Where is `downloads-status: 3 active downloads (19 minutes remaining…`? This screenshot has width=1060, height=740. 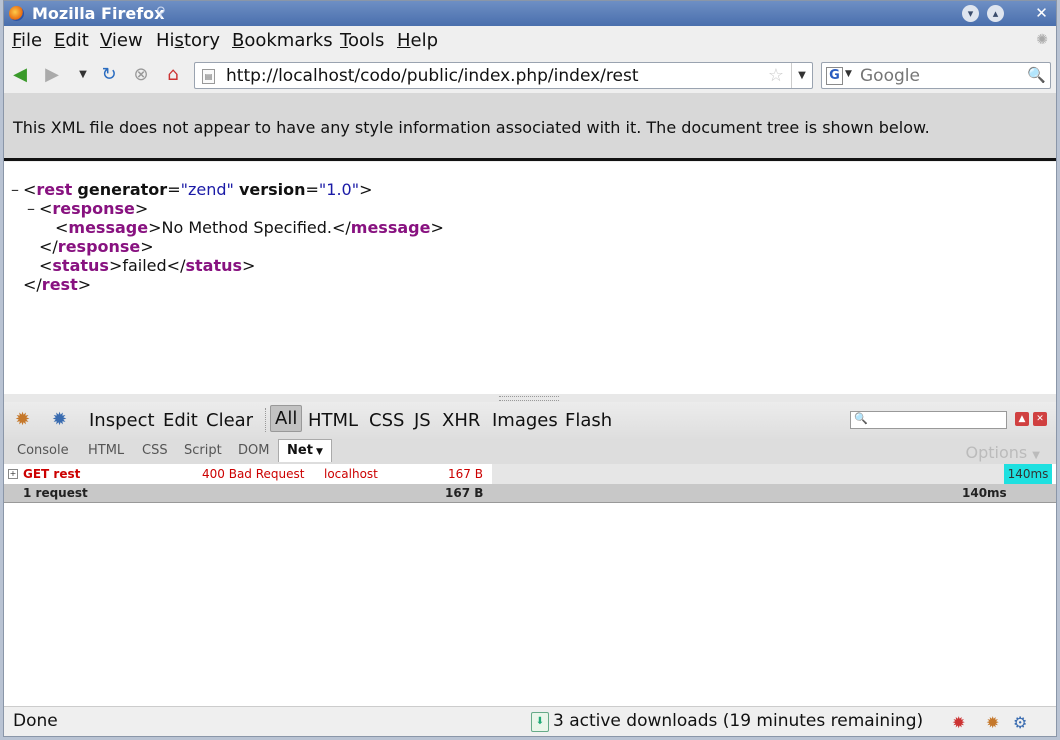 downloads-status: 3 active downloads (19 minutes remaining… is located at coordinates (738, 721).